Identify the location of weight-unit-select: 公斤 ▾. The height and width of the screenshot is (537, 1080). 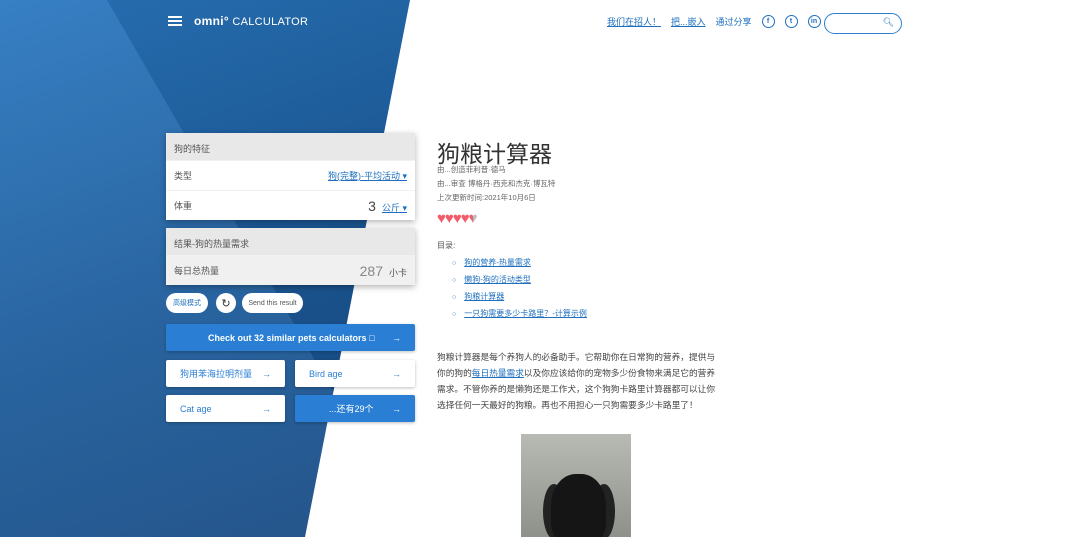
(394, 208).